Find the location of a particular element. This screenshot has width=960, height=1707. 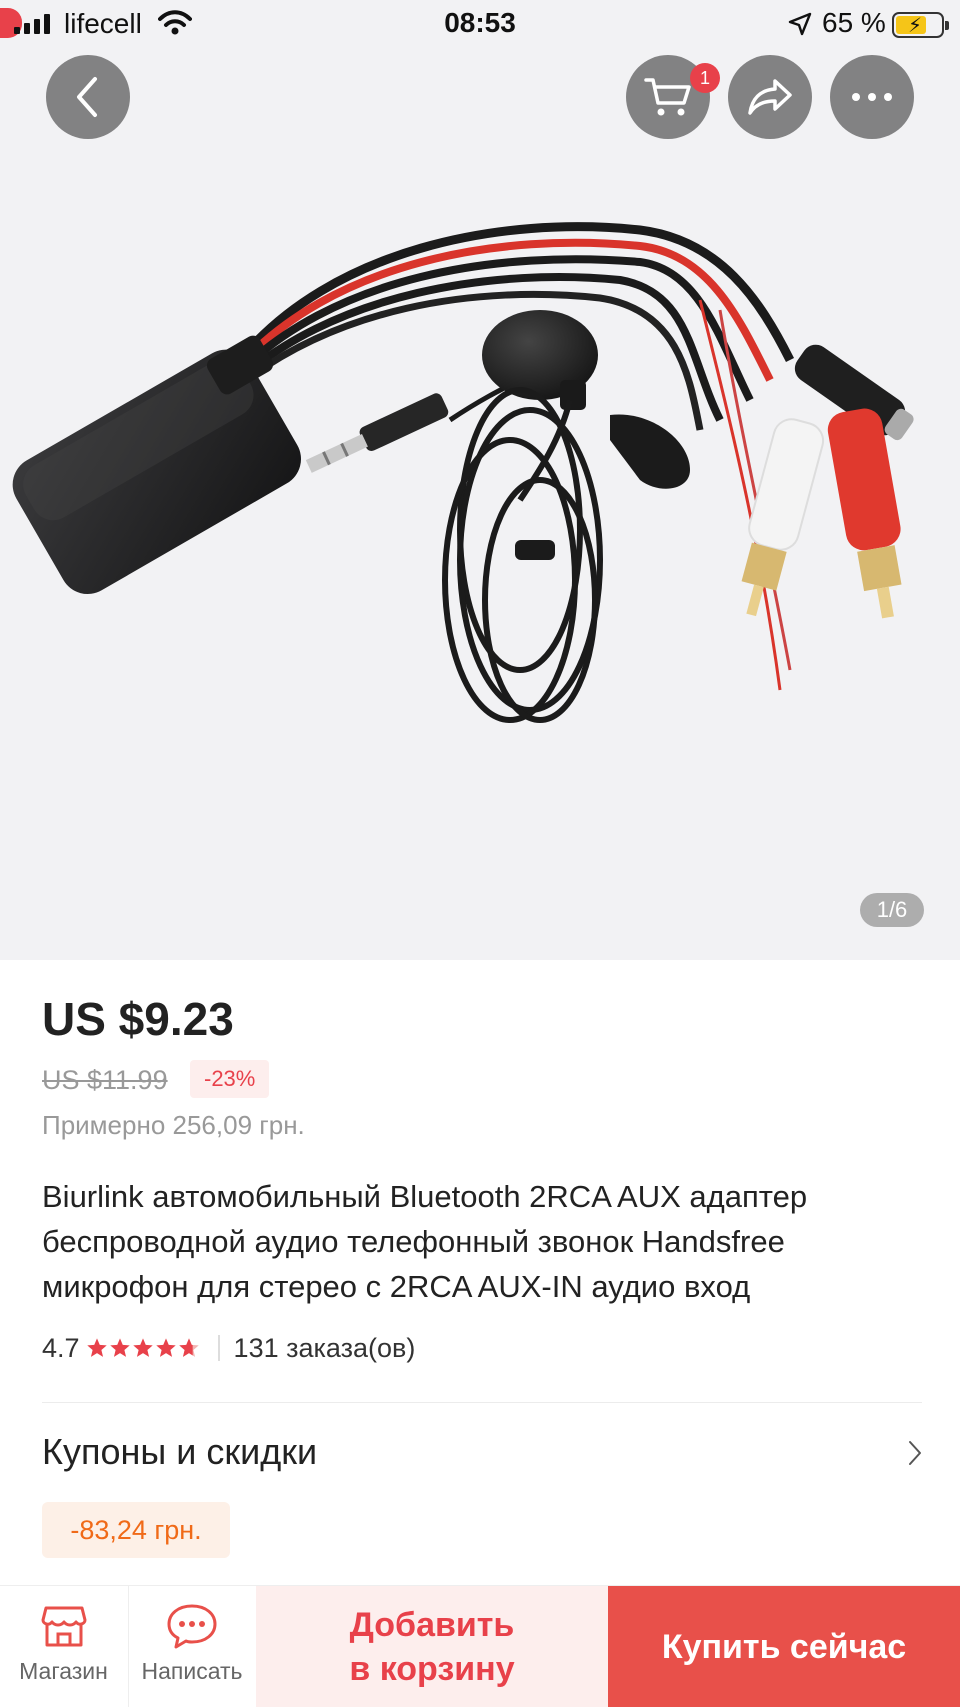

star-half-icon is located at coordinates (188, 1347).